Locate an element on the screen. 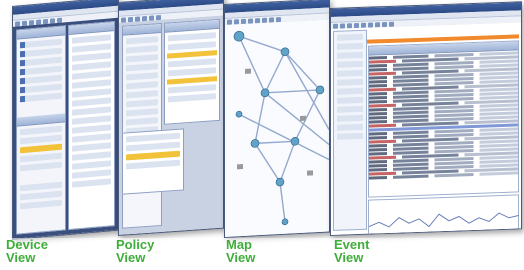 This screenshot has height=270, width=524. map-view-label-line2: View is located at coordinates (241, 257).